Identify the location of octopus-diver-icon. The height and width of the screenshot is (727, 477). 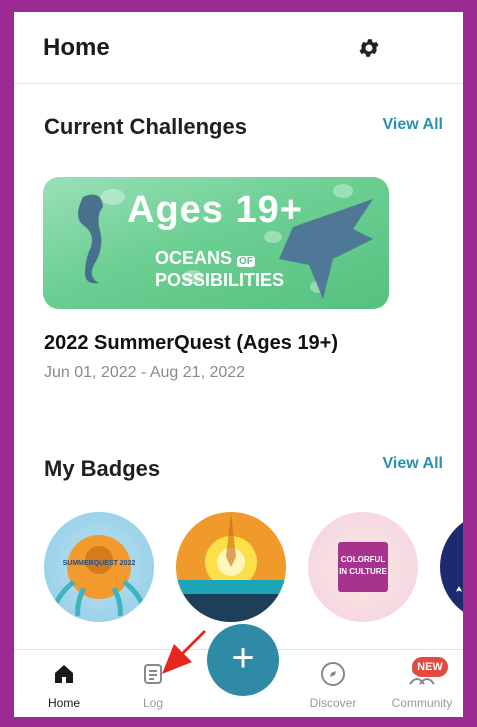
(99, 576).